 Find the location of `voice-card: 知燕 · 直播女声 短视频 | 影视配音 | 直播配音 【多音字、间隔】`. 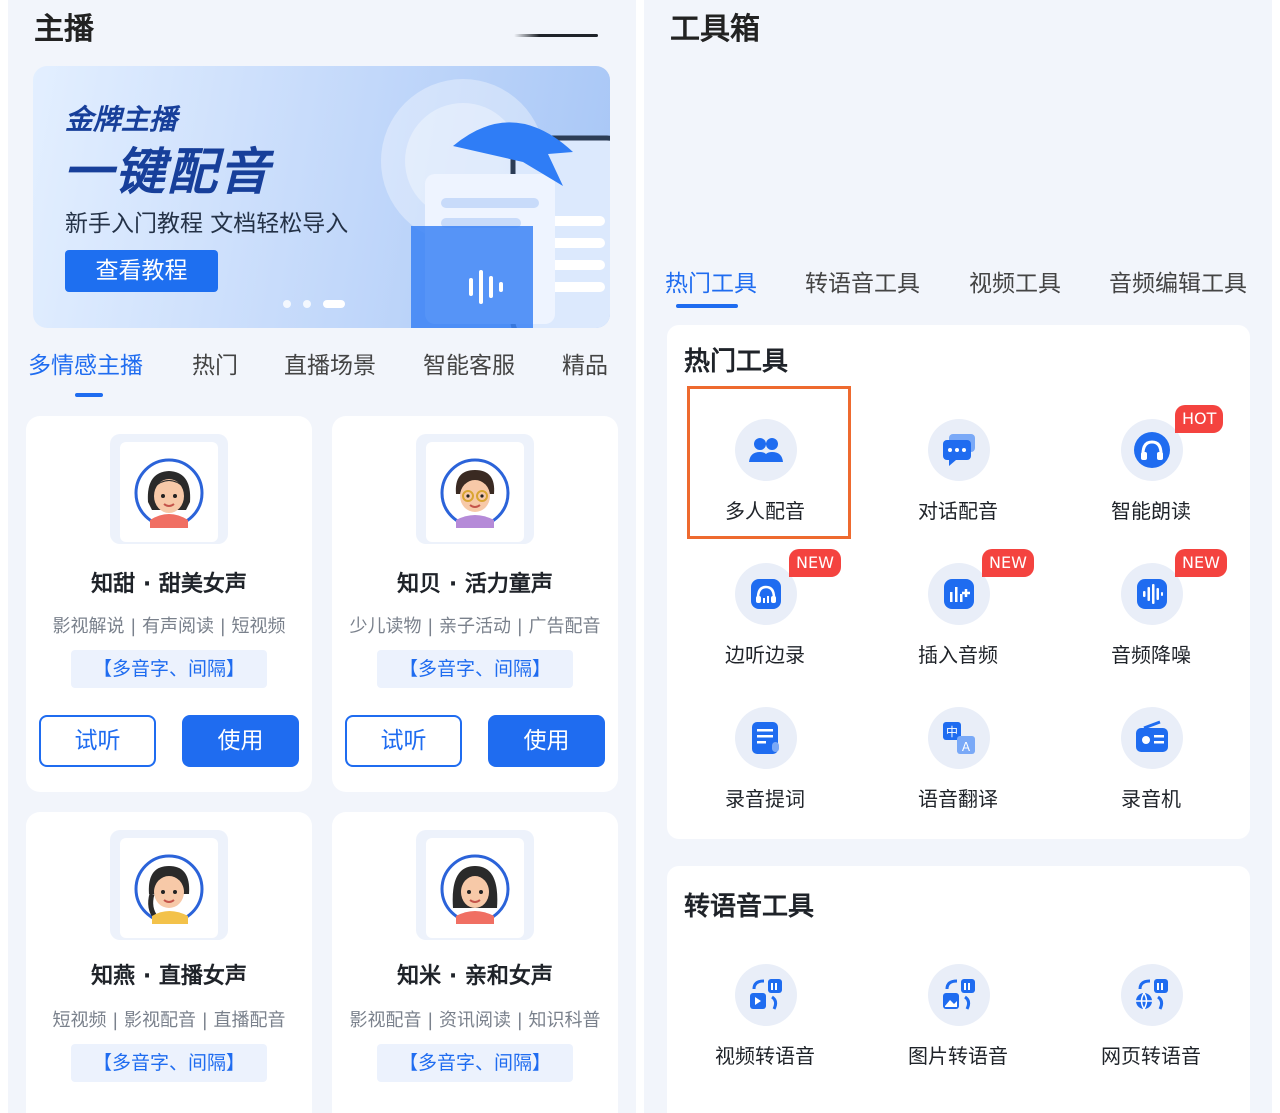

voice-card: 知燕 · 直播女声 短视频 | 影视配音 | 直播配音 【多音字、间隔】 is located at coordinates (169, 962).